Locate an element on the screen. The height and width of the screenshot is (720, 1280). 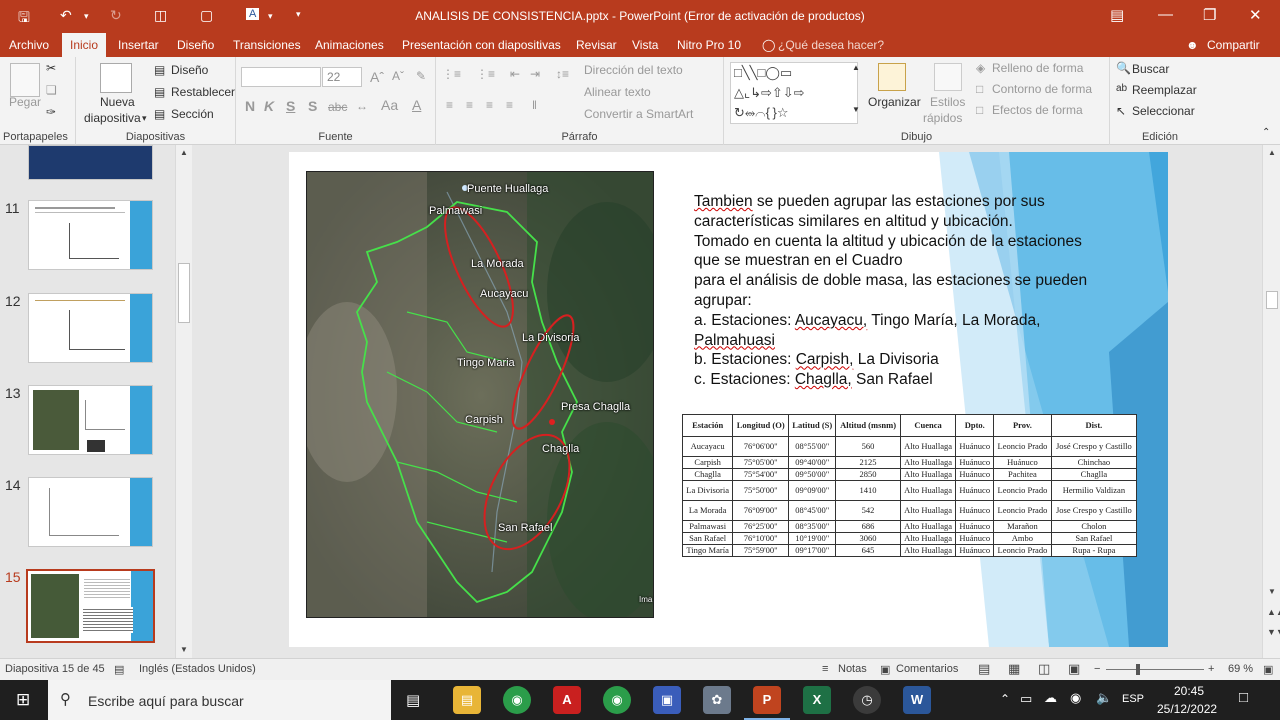
zoom-out-icon: − is located at coordinates (1097, 669).